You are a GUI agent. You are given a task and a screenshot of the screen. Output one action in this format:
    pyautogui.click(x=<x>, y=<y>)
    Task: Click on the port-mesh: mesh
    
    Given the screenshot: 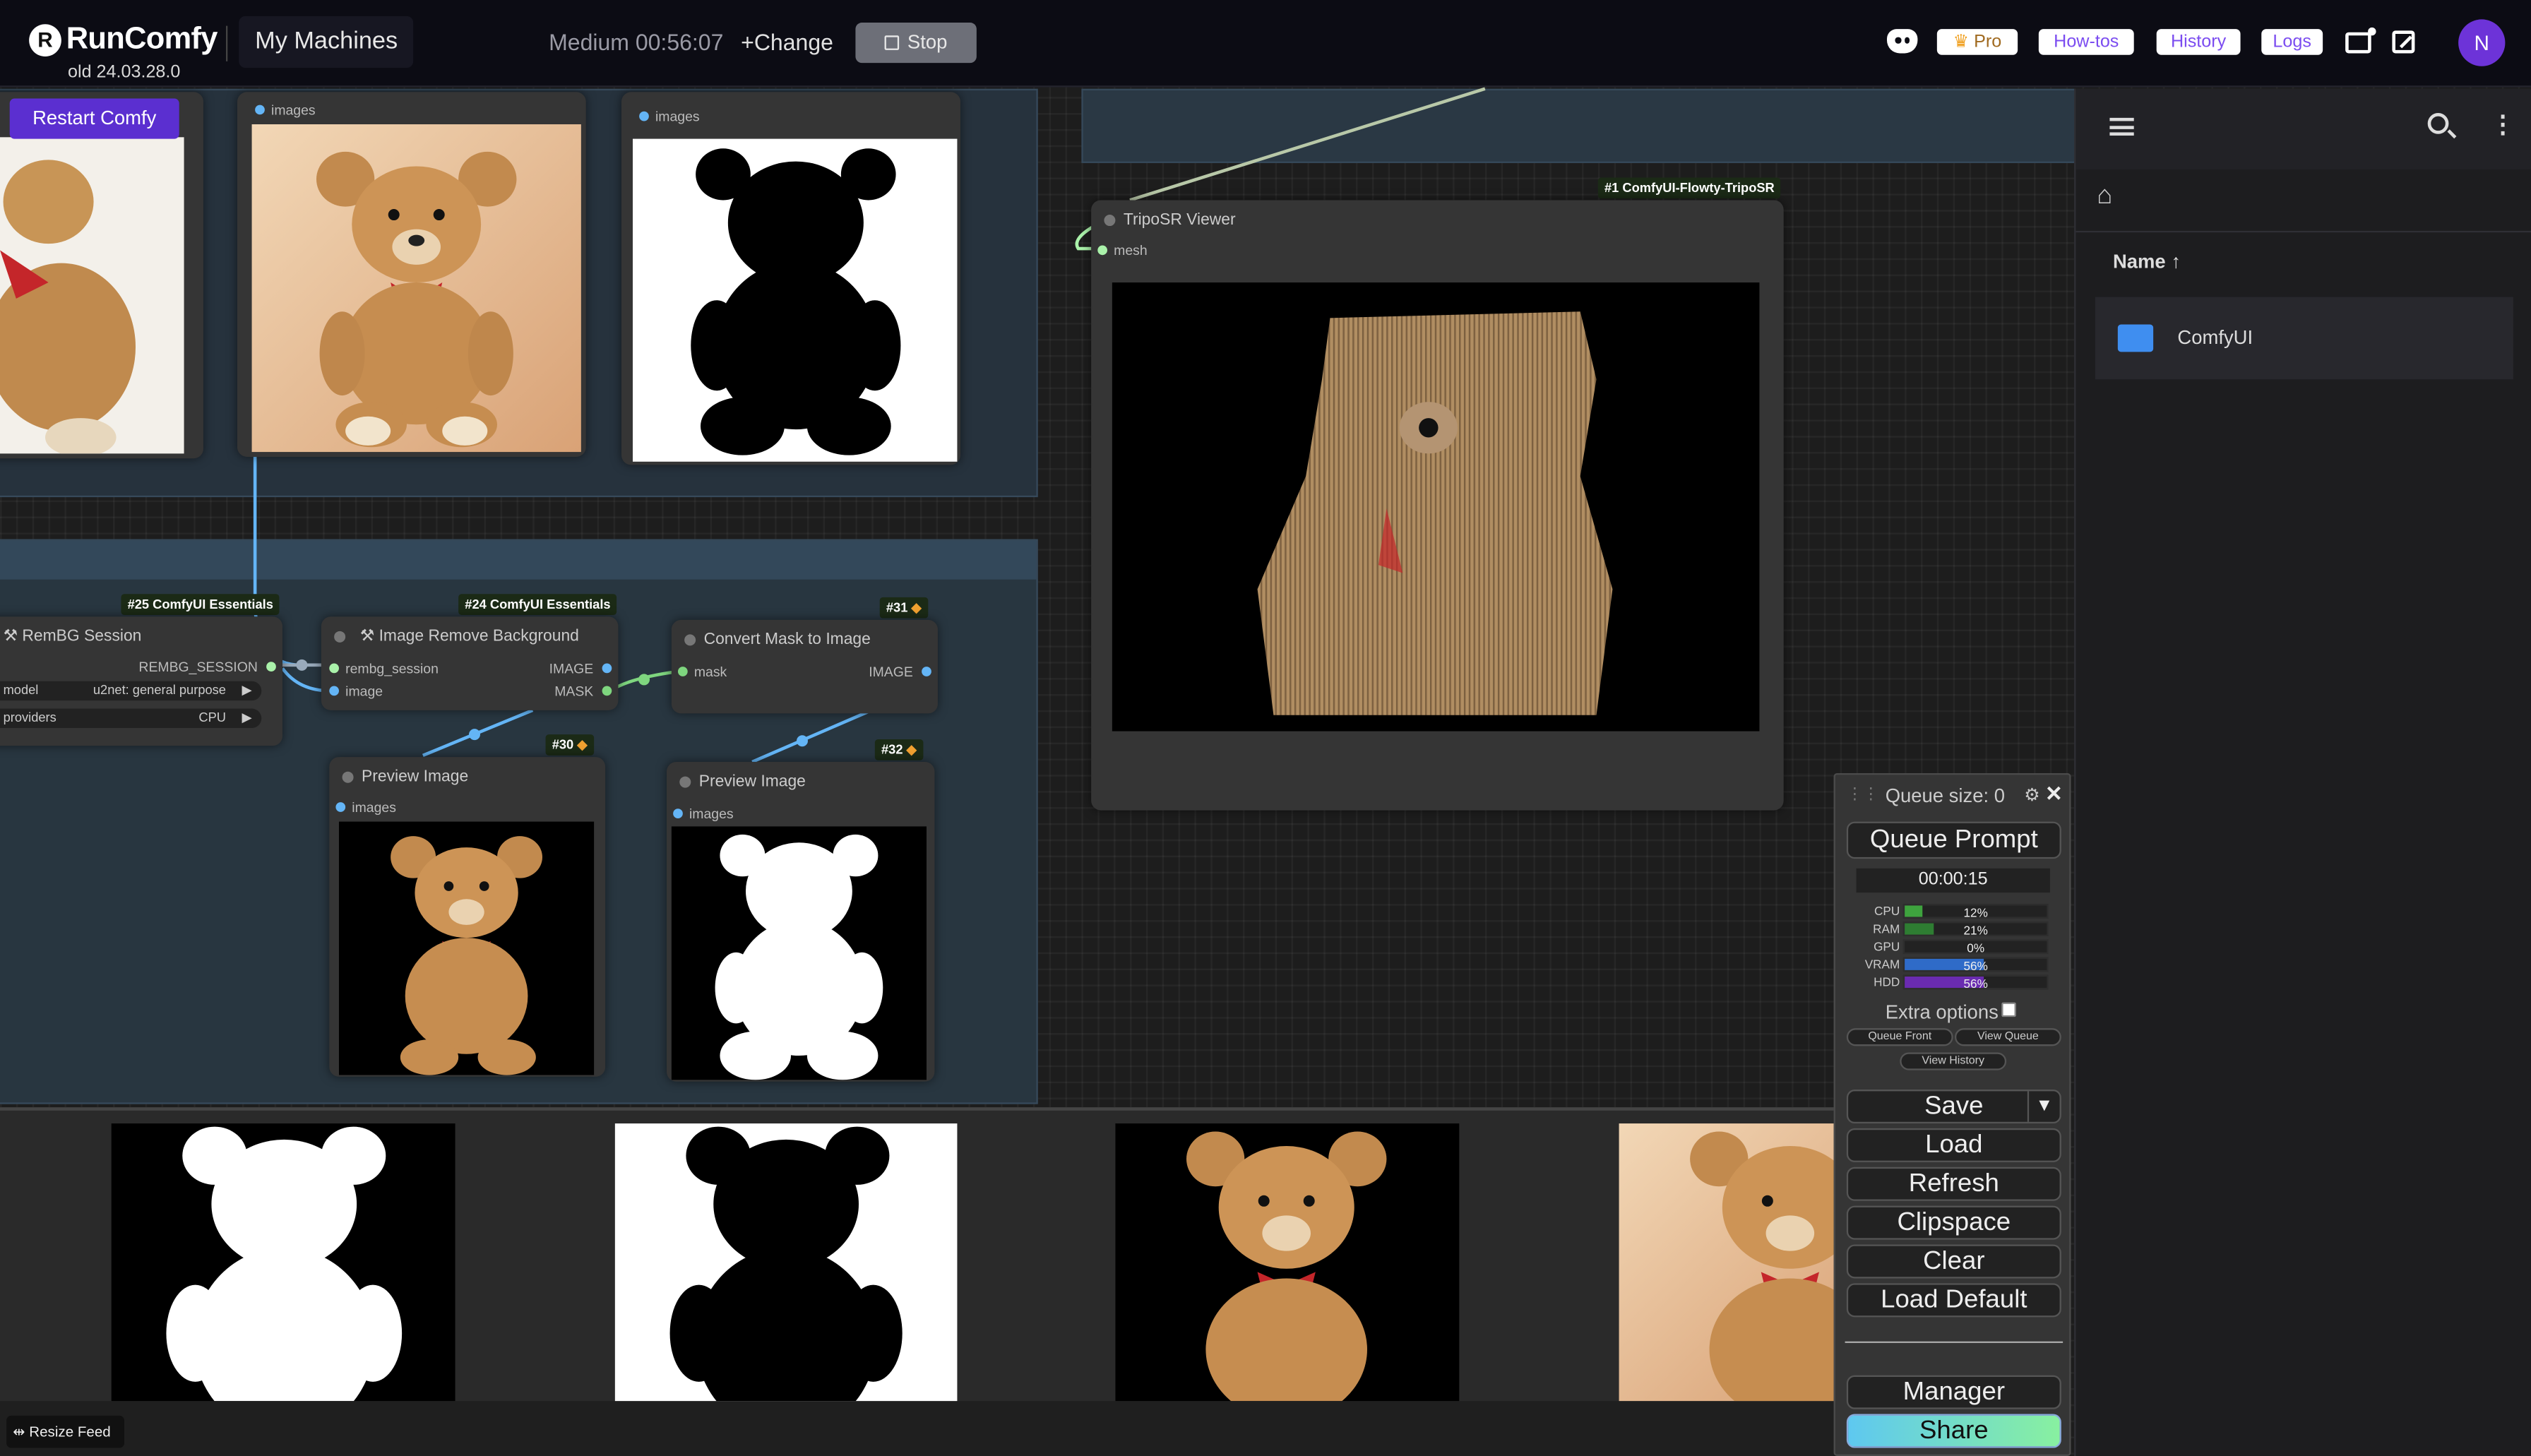 What is the action you would take?
    pyautogui.click(x=1131, y=250)
    